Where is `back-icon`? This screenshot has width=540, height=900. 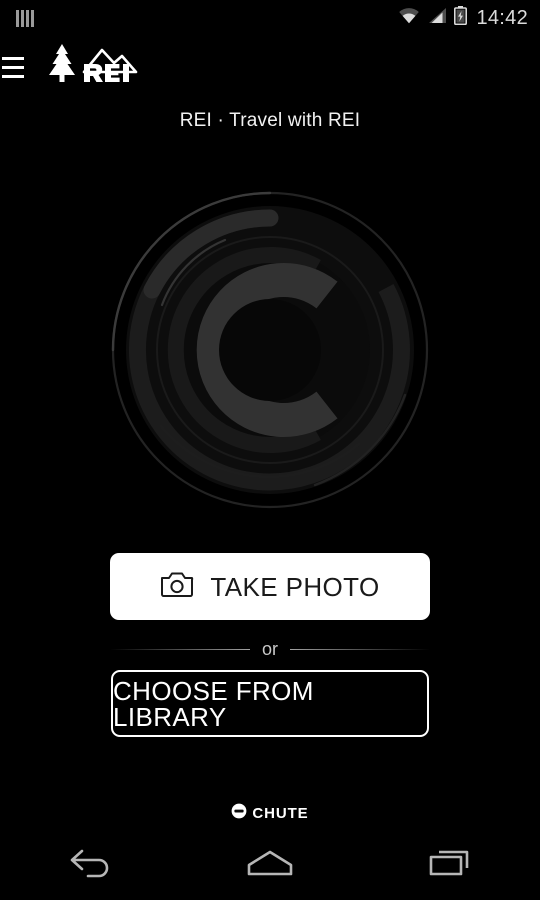 back-icon is located at coordinates (90, 865).